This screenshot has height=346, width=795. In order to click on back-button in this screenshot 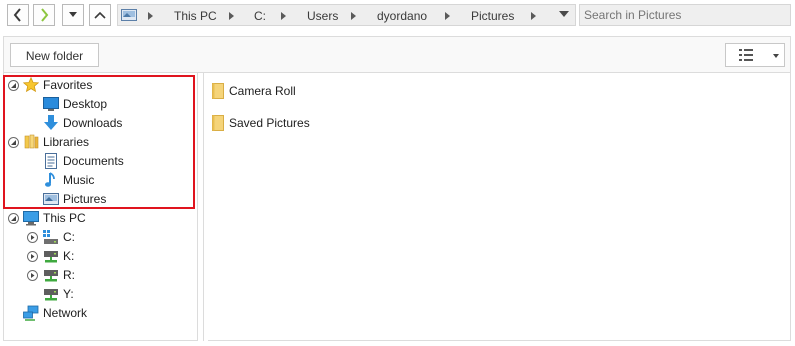, I will do `click(18, 15)`.